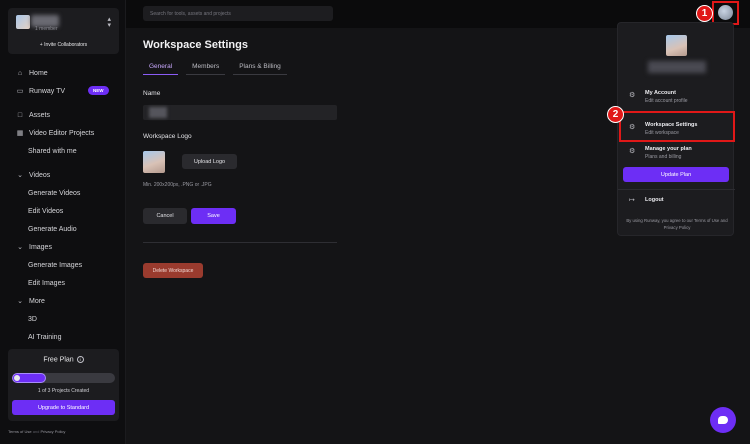  I want to click on menu-item-manage-plan: ⚙ Manage your plan Plans and billing, so click(676, 154).